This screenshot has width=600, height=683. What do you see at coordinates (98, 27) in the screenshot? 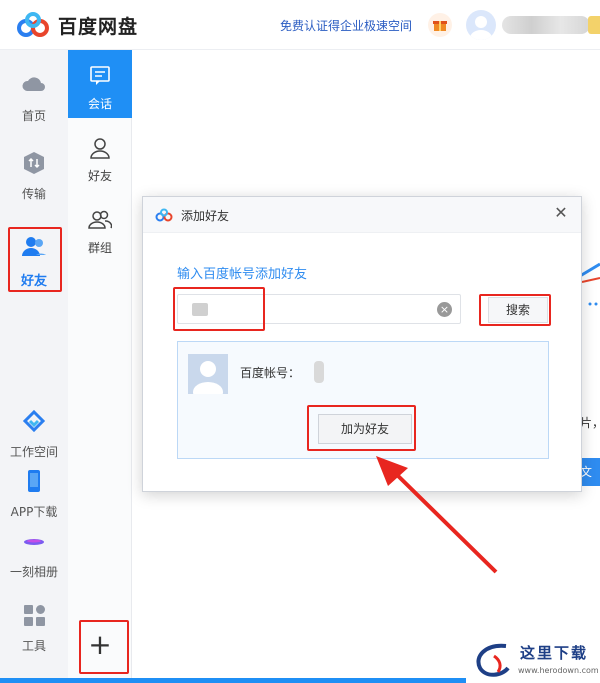
I see `app-name: 百度网盘` at bounding box center [98, 27].